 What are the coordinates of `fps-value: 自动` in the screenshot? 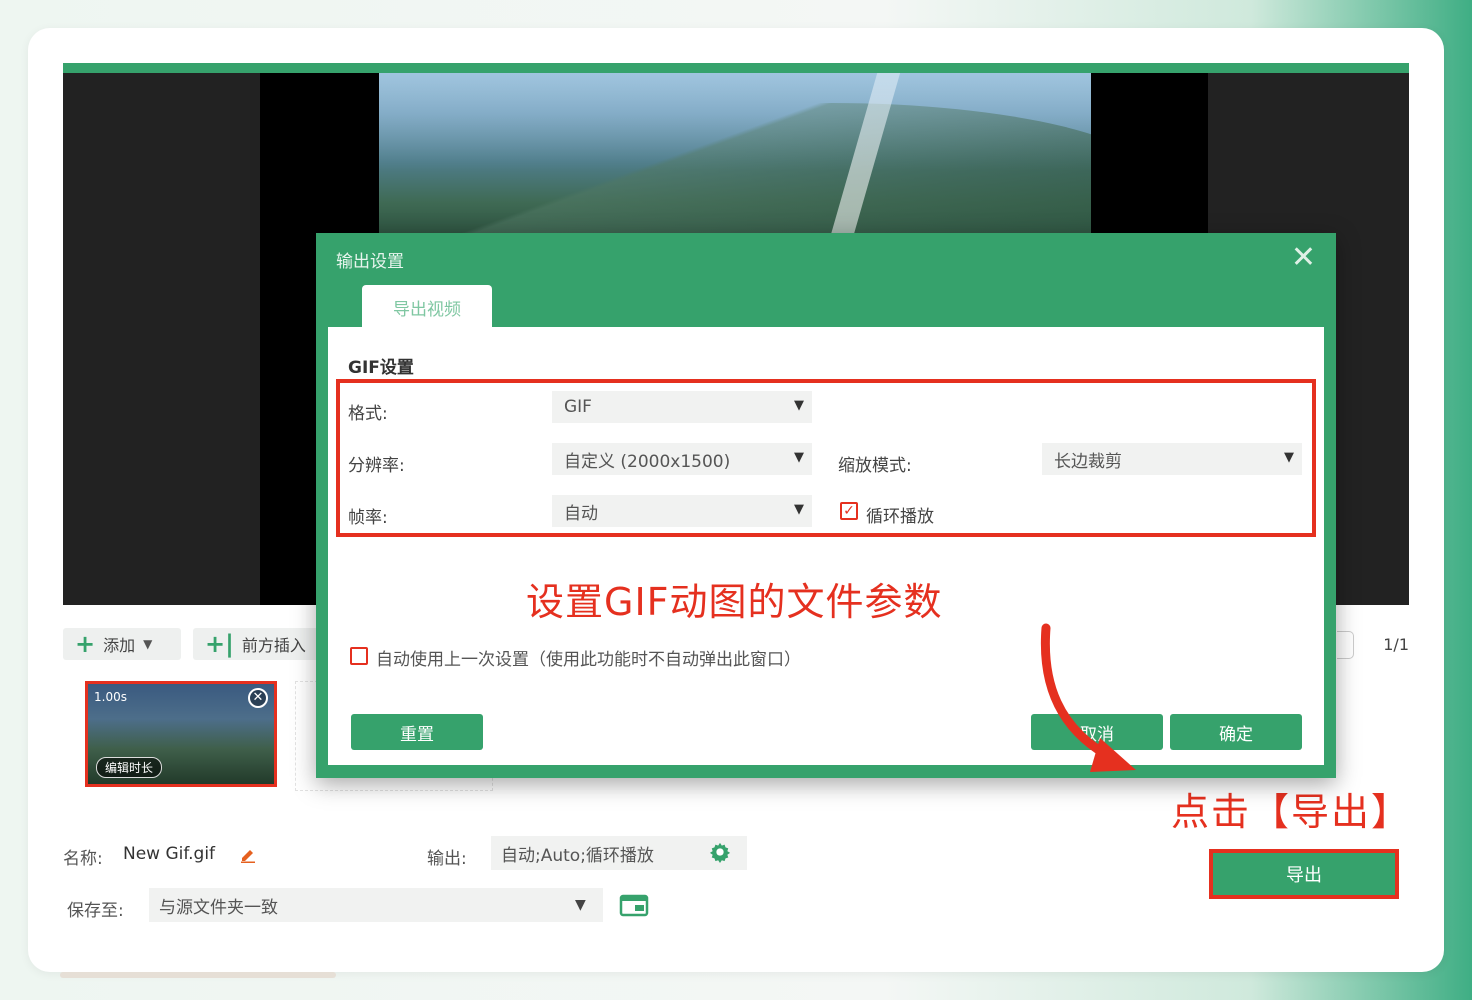 It's located at (581, 513).